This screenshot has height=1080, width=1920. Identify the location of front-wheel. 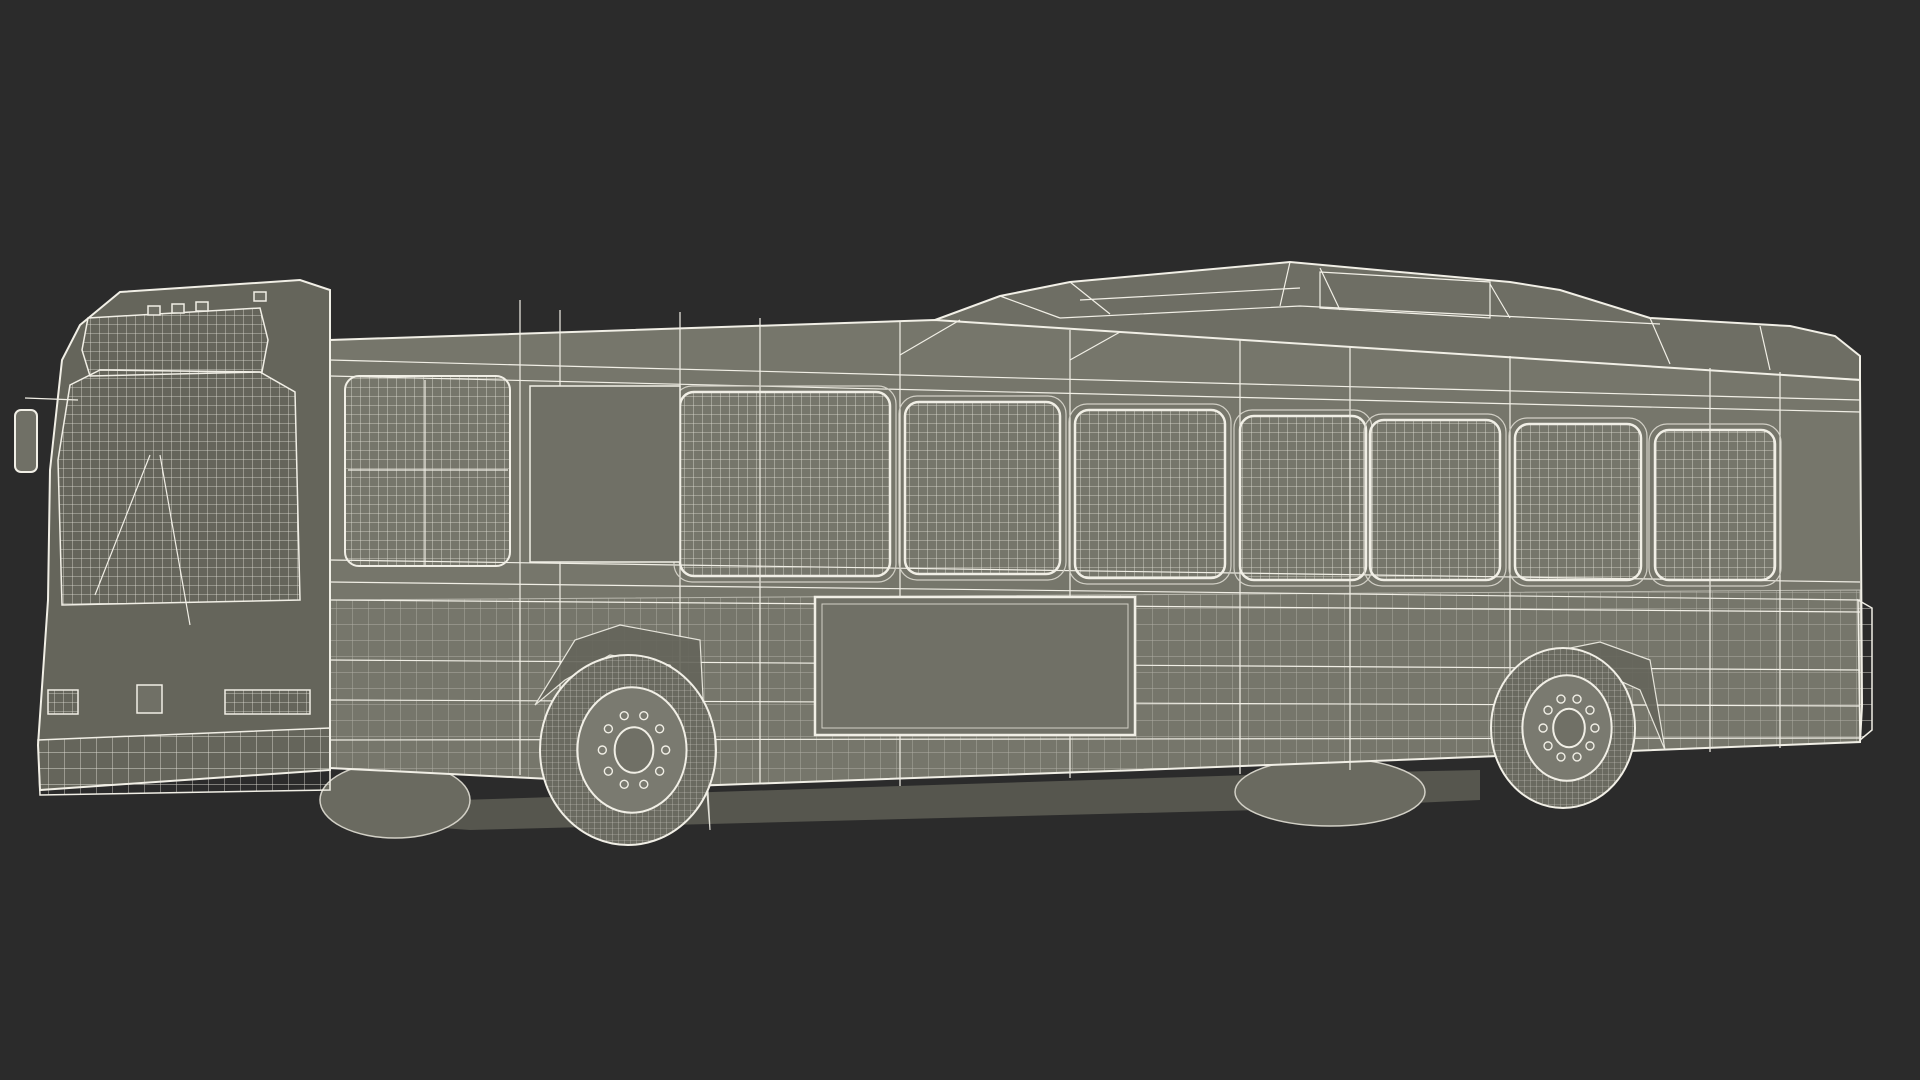
(628, 750).